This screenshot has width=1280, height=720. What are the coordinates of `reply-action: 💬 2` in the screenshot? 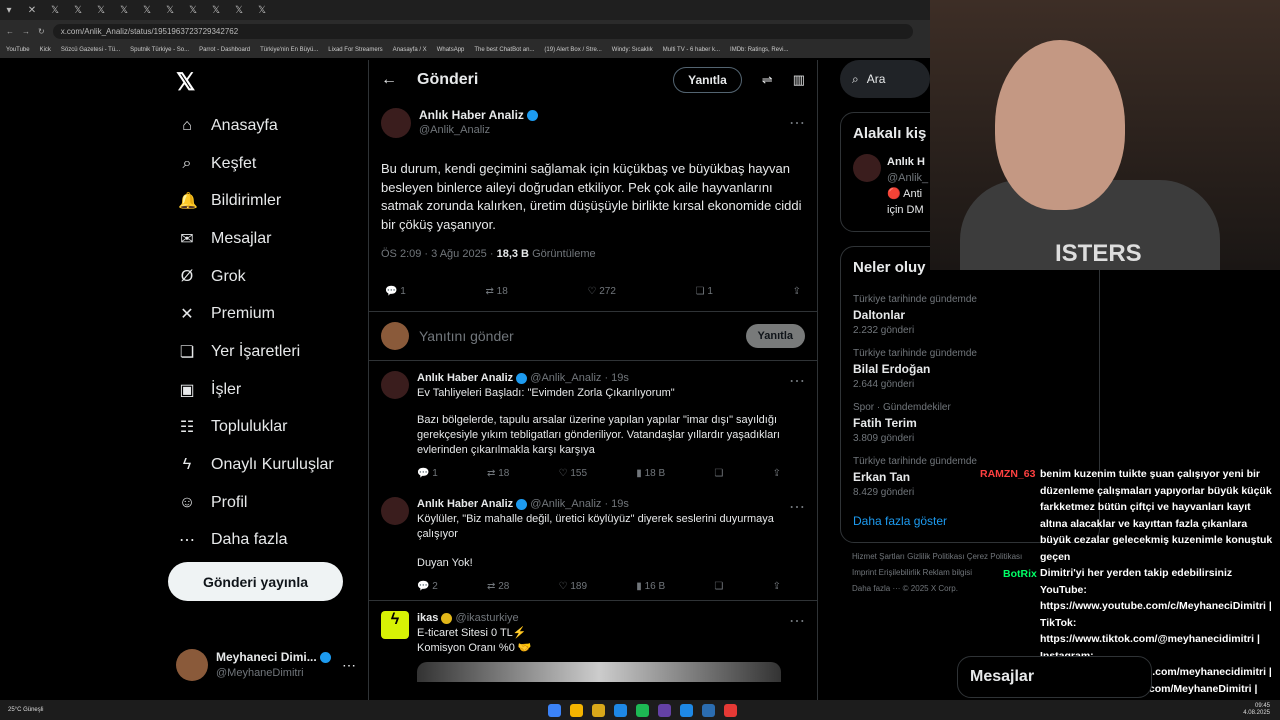 It's located at (427, 586).